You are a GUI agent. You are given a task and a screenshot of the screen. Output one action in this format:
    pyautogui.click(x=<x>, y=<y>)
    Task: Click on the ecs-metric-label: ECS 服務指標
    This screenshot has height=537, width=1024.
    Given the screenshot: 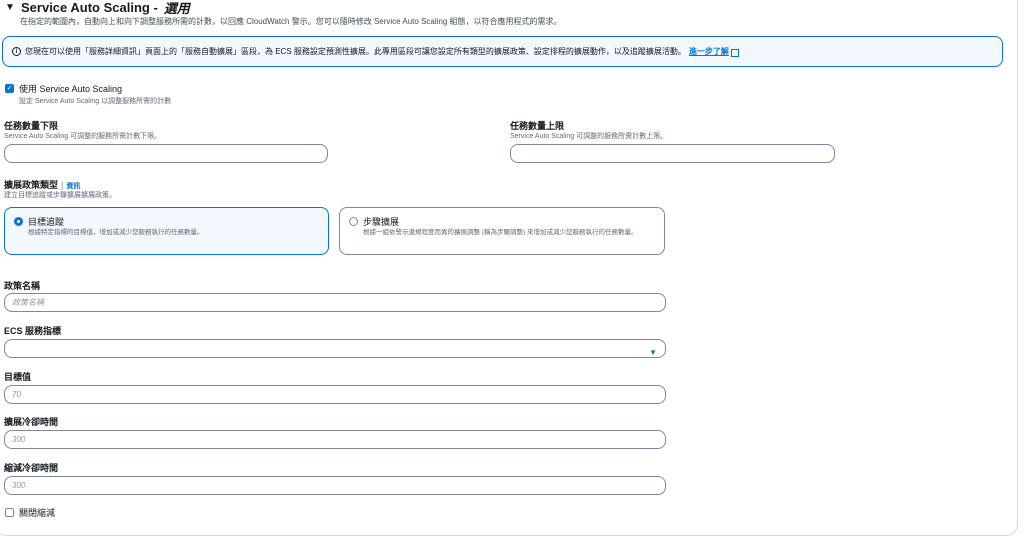 What is the action you would take?
    pyautogui.click(x=33, y=331)
    